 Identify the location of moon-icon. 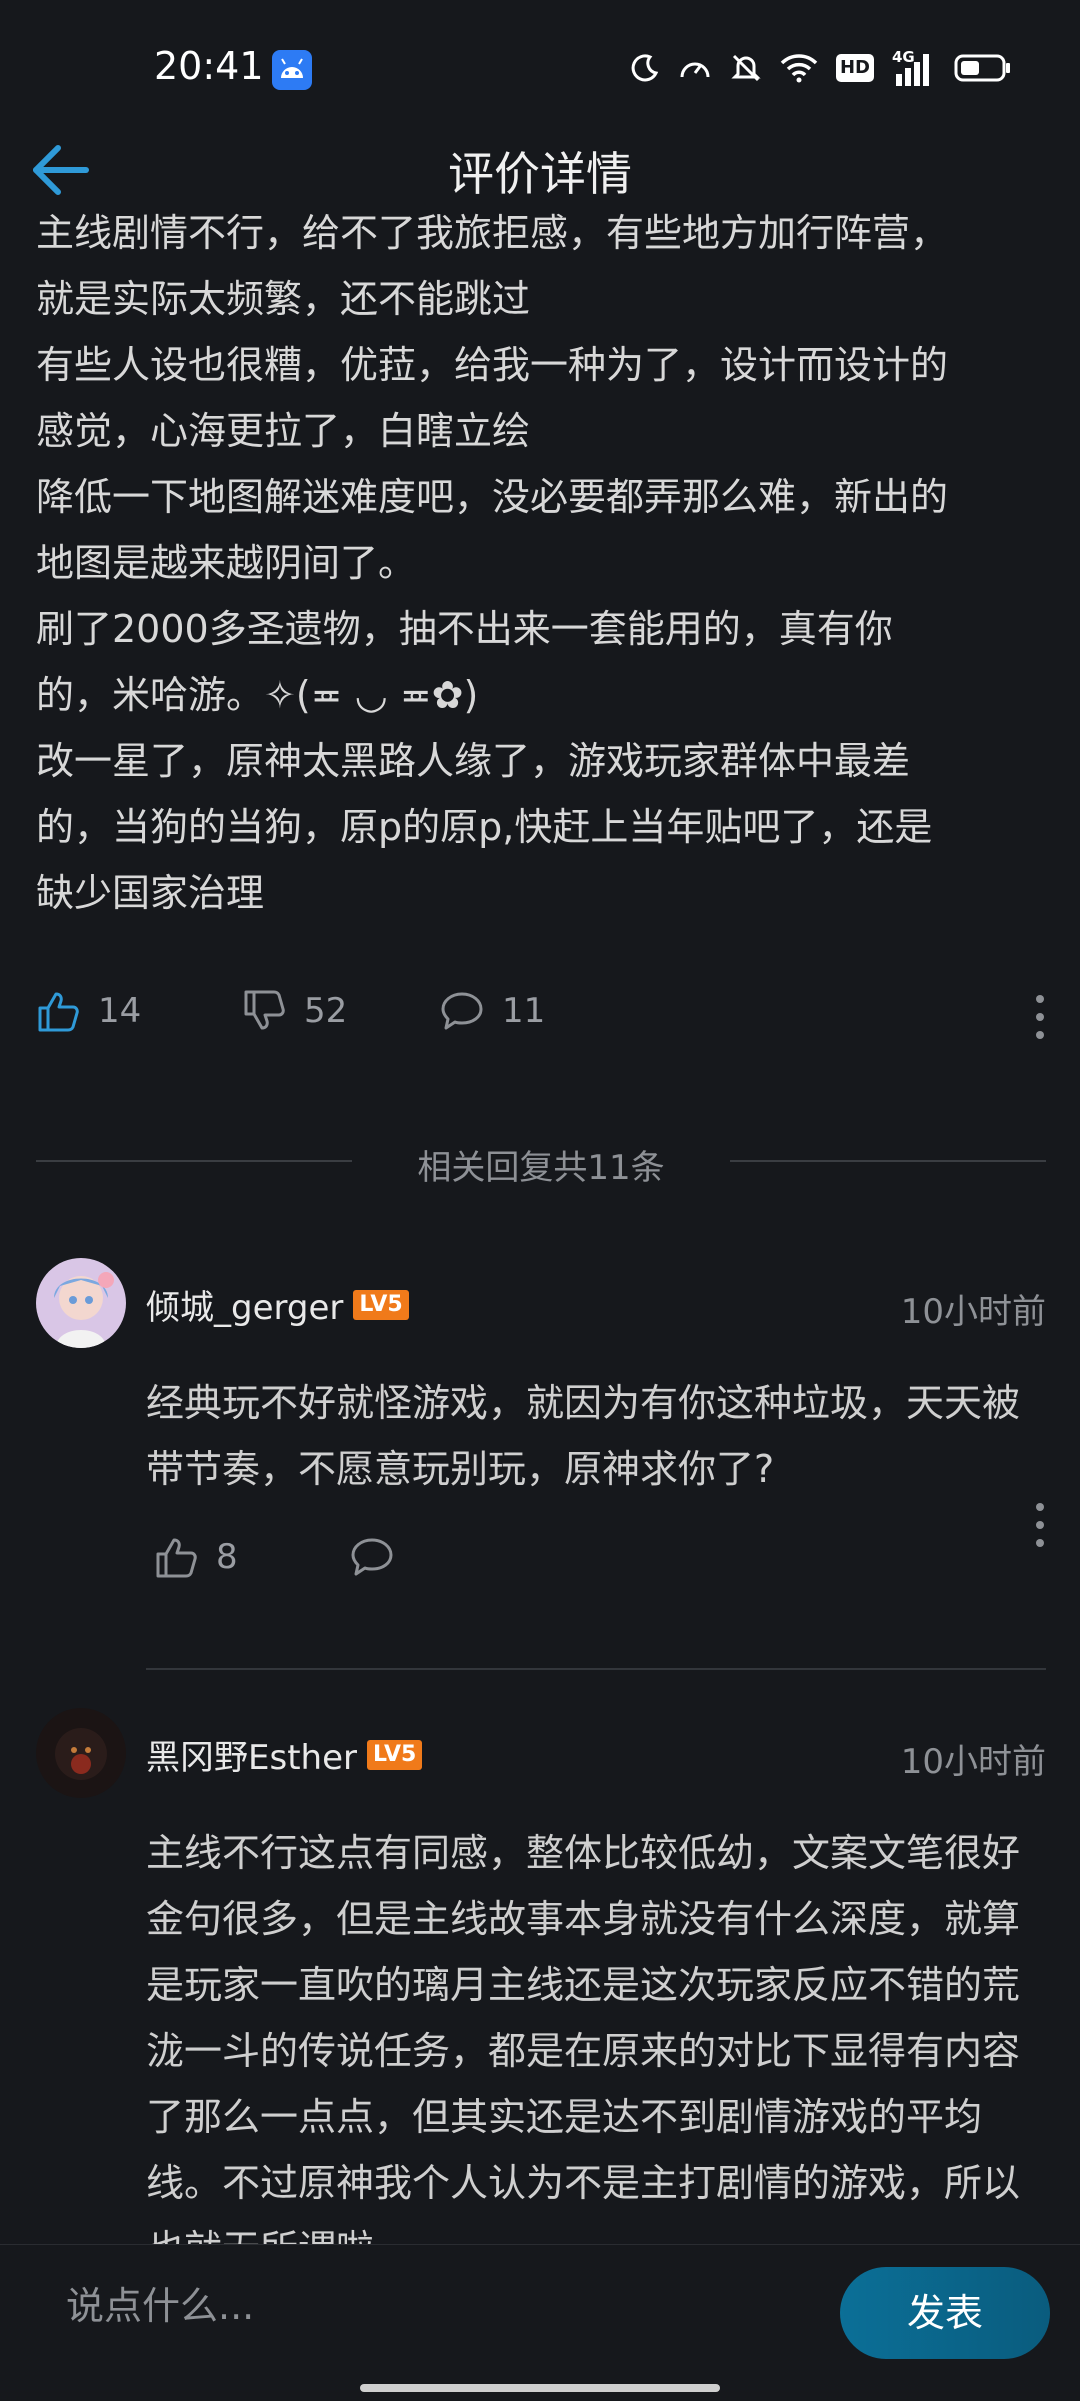
(645, 68).